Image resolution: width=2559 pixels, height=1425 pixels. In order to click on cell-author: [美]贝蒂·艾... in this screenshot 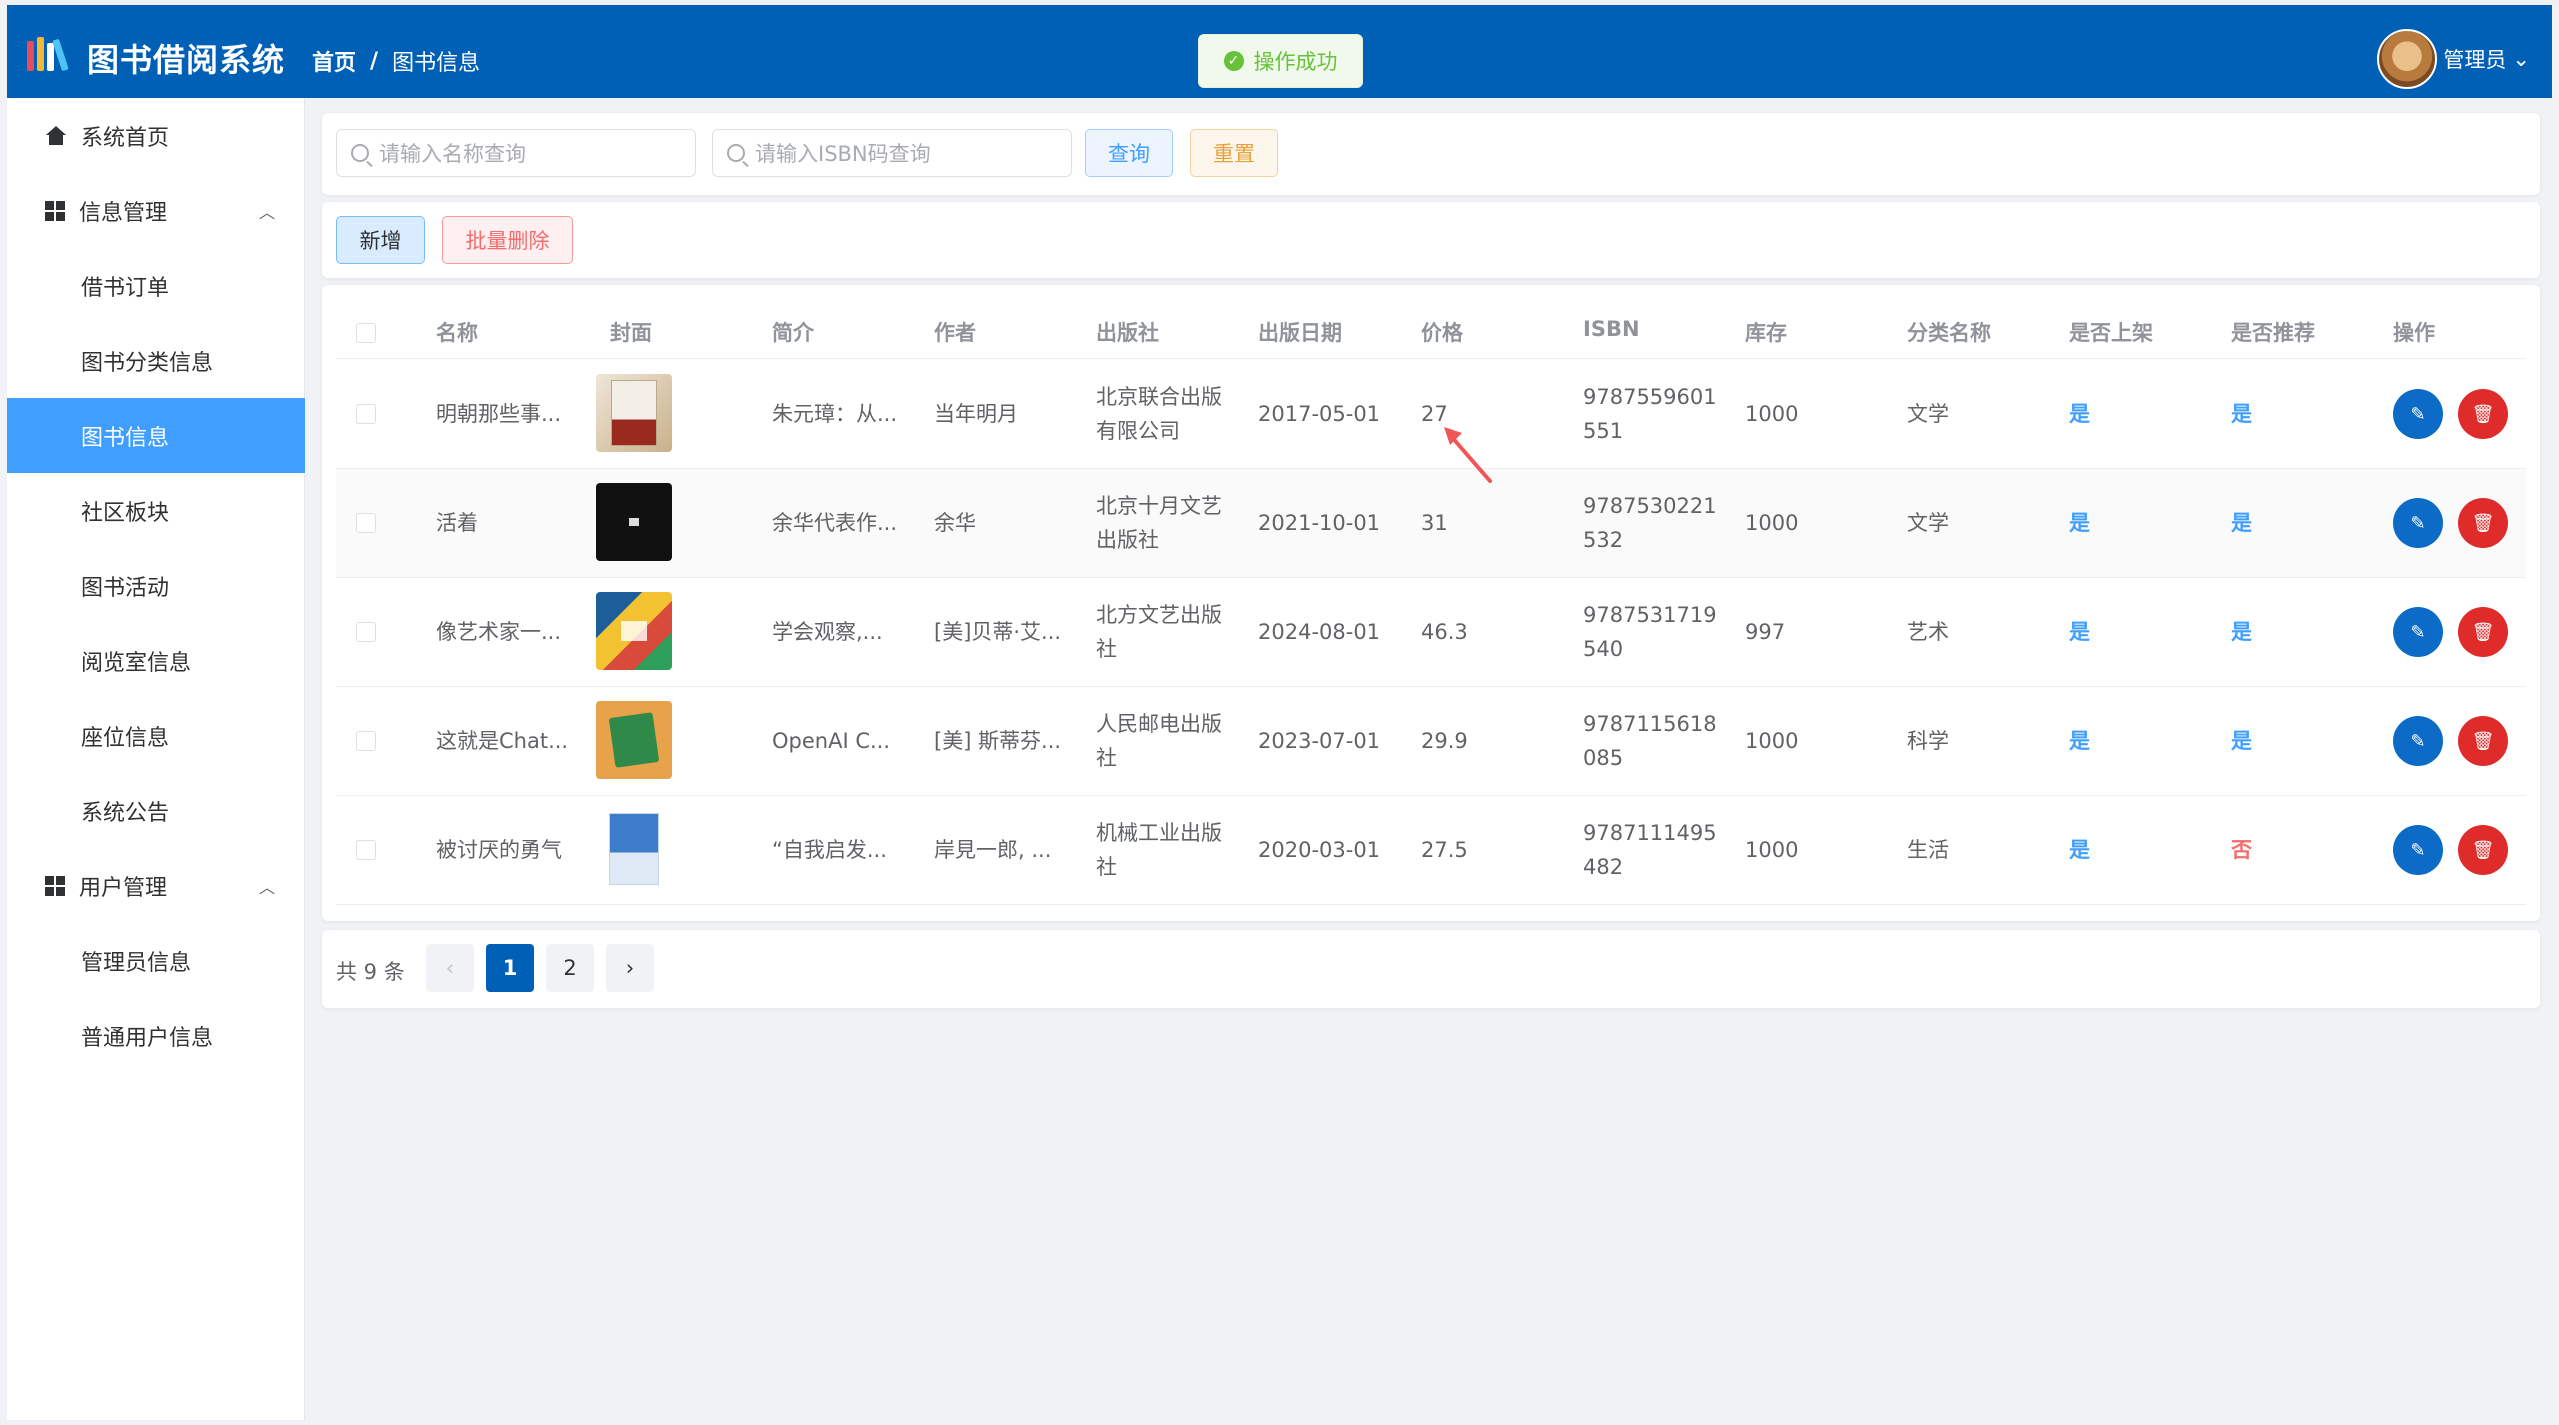, I will do `click(998, 632)`.